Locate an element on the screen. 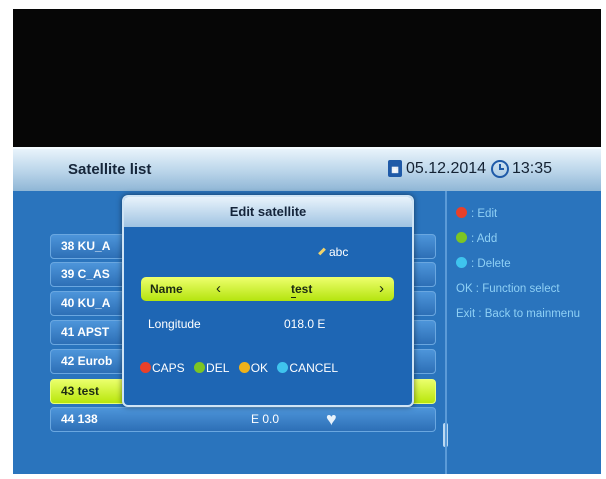 This screenshot has height=479, width=606. help-exit: Exit : Back to mainmenu is located at coordinates (518, 314).